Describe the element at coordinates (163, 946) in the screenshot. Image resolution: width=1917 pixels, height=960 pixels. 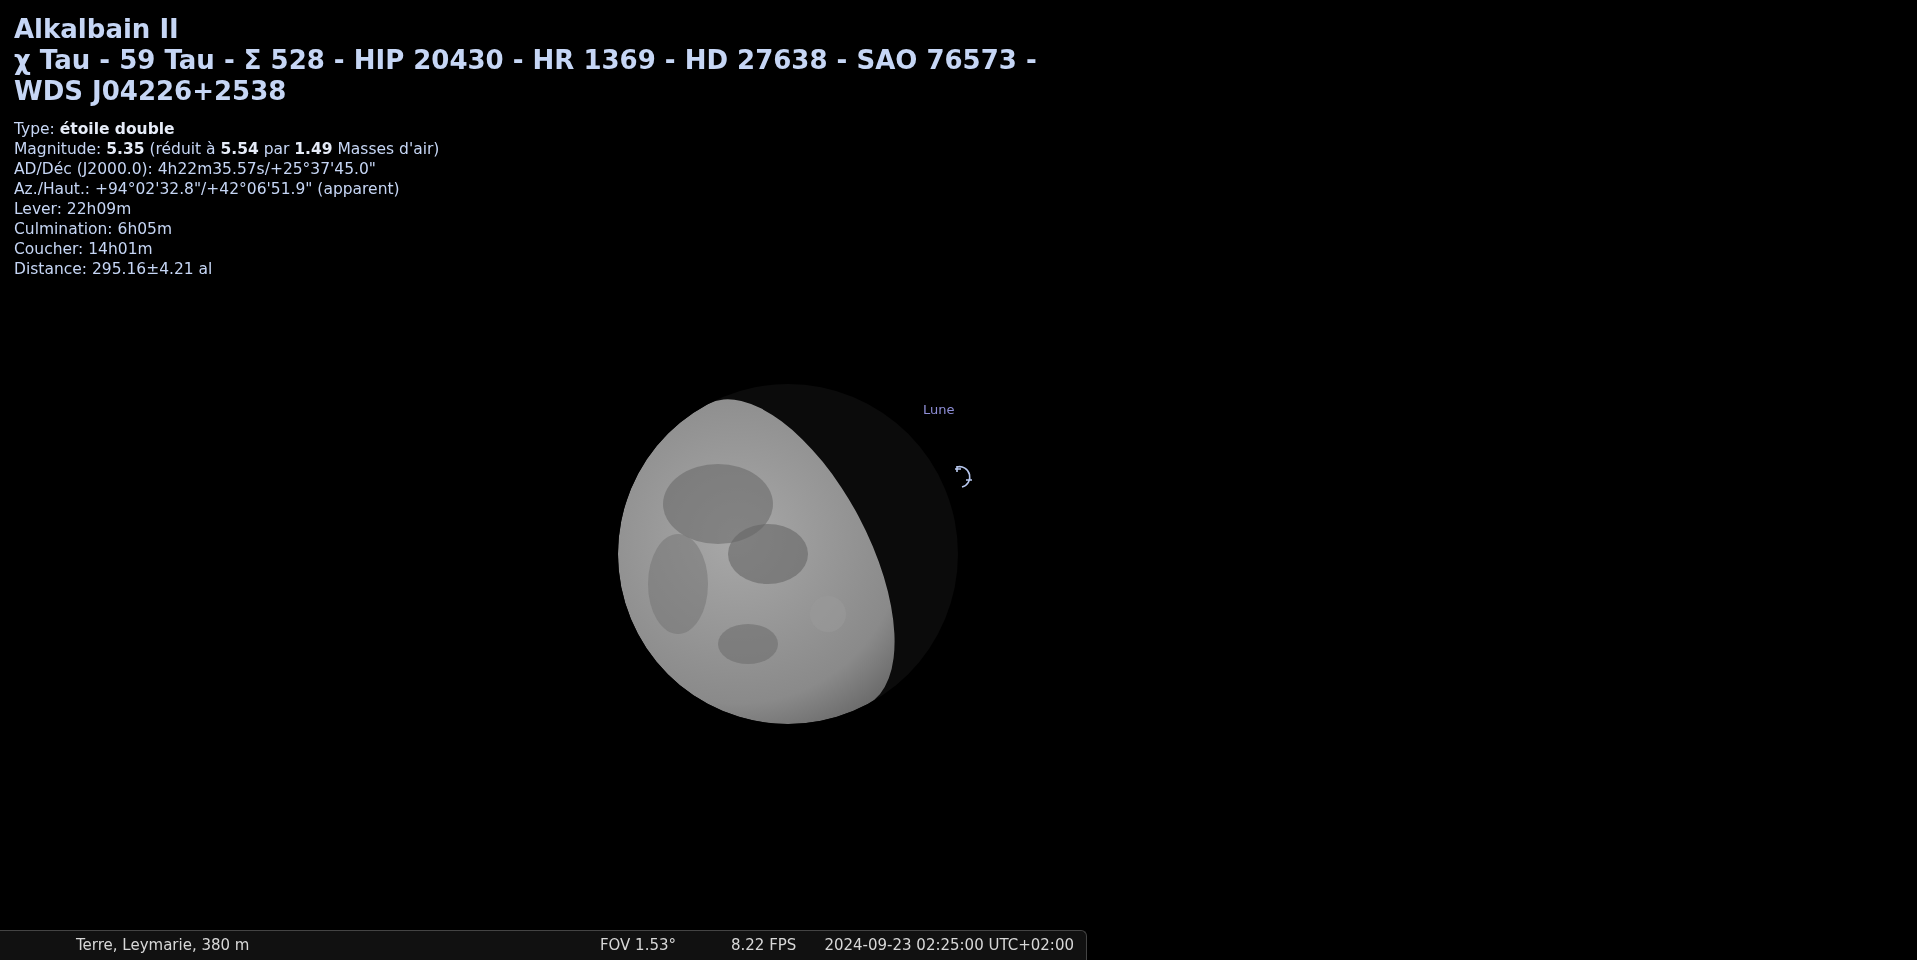
I see `location-text: Terre, Leymarie, 380 m` at that location.